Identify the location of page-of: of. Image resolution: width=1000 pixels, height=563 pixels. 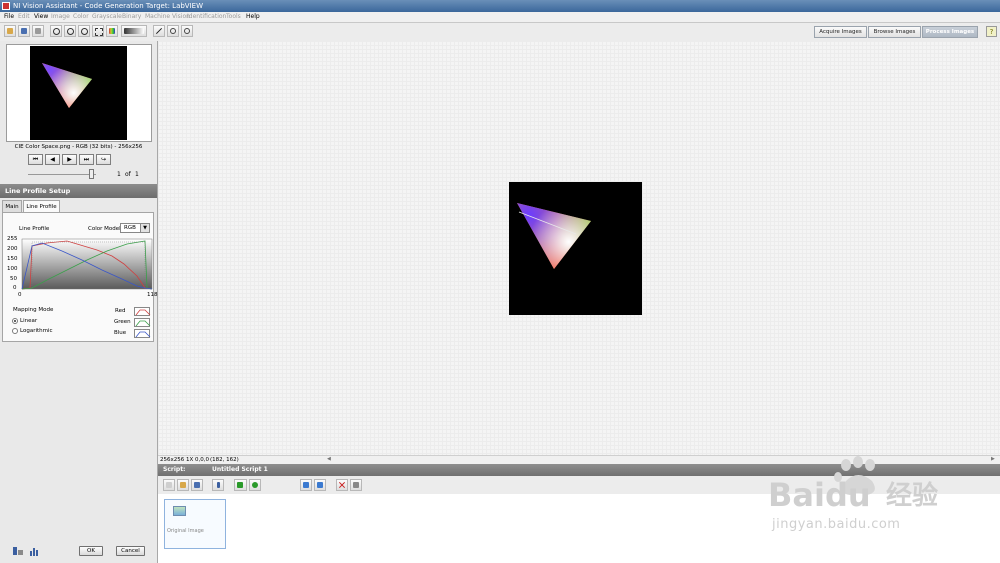
(128, 174).